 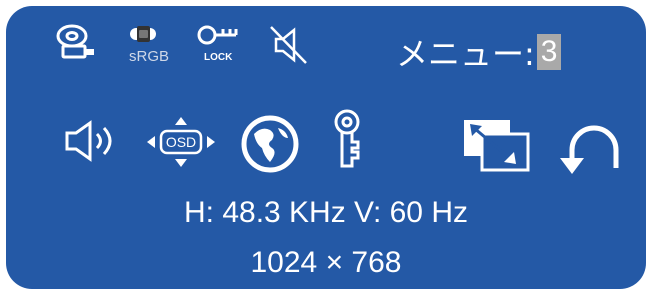 I want to click on osd-position-icon: OSD, so click(x=181, y=142).